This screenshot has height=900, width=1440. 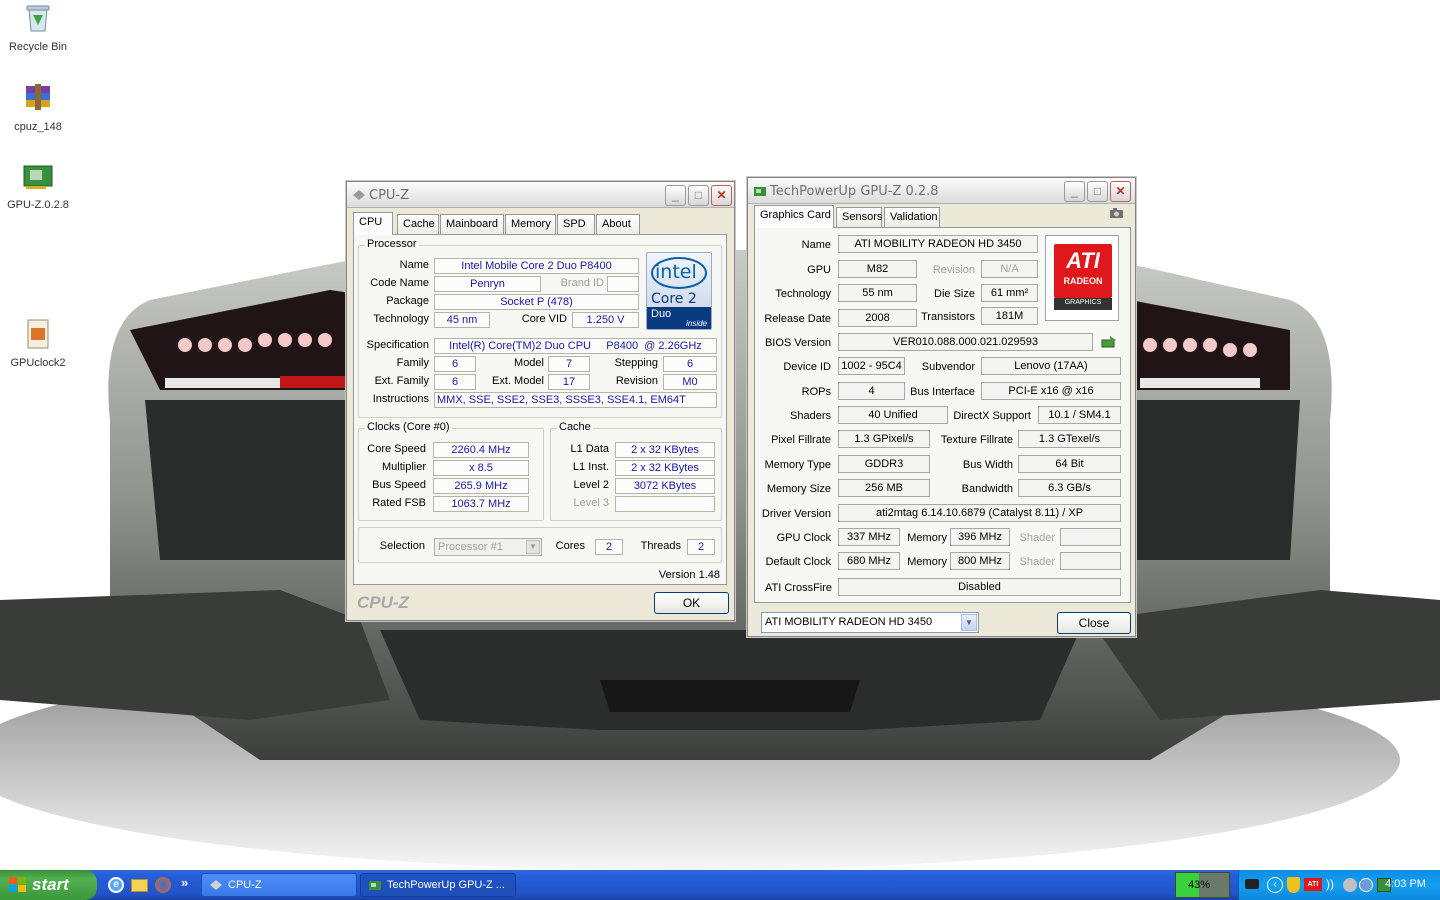 What do you see at coordinates (859, 217) in the screenshot?
I see `tab-sensors: Sensors` at bounding box center [859, 217].